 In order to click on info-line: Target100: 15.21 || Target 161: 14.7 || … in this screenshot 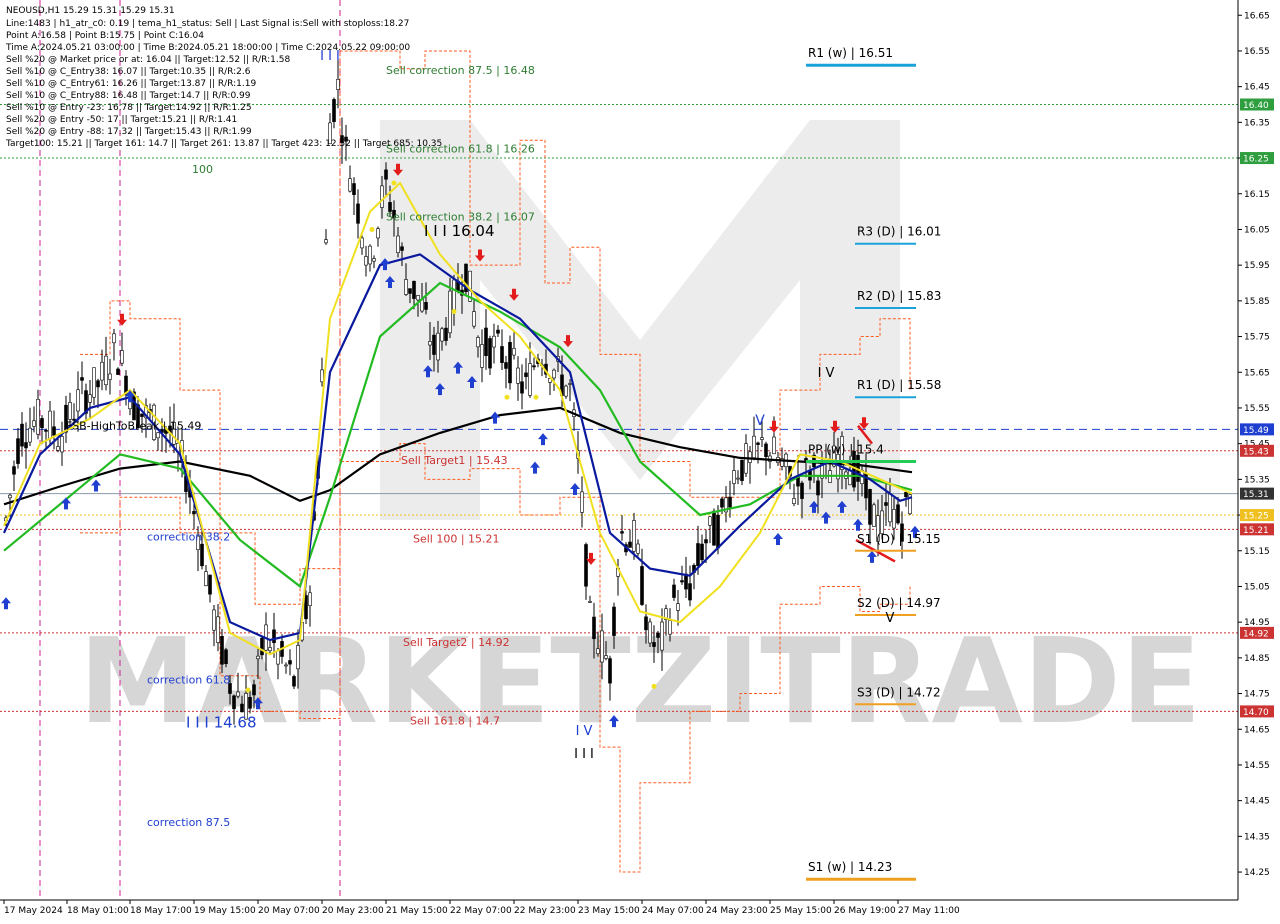, I will do `click(223, 144)`.